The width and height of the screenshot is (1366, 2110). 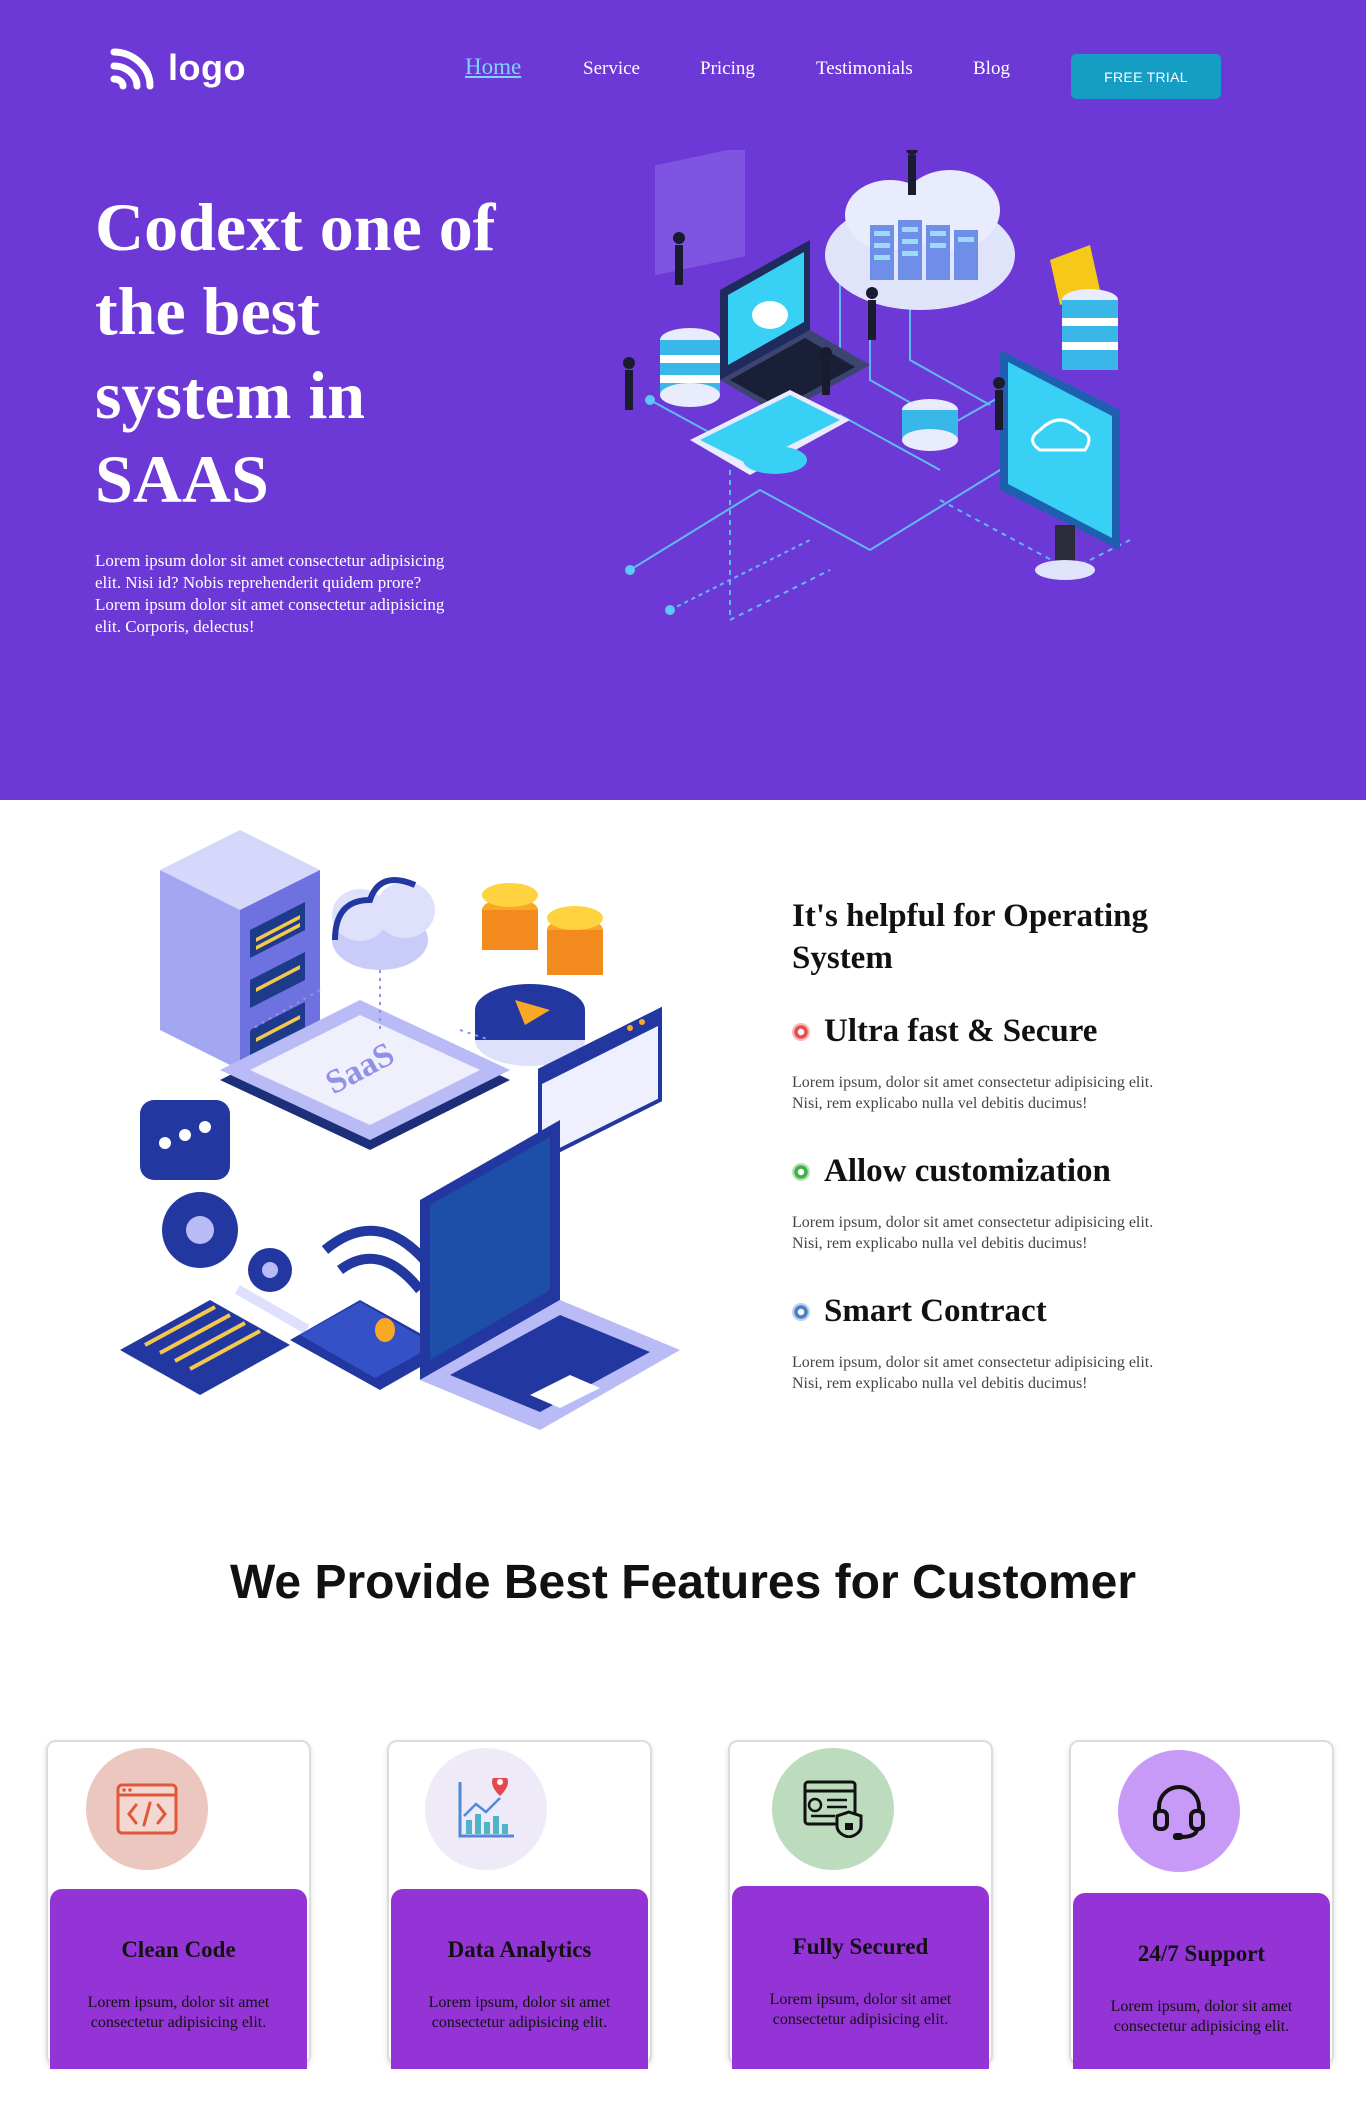 What do you see at coordinates (860, 1946) in the screenshot?
I see `card-title: Fully Secured` at bounding box center [860, 1946].